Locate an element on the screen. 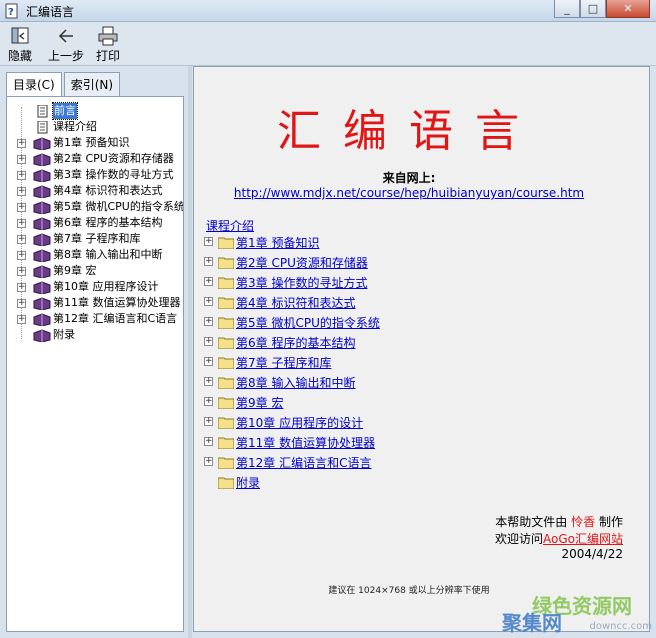 The image size is (656, 638). site-link: AoGo汇编网站 is located at coordinates (583, 539).